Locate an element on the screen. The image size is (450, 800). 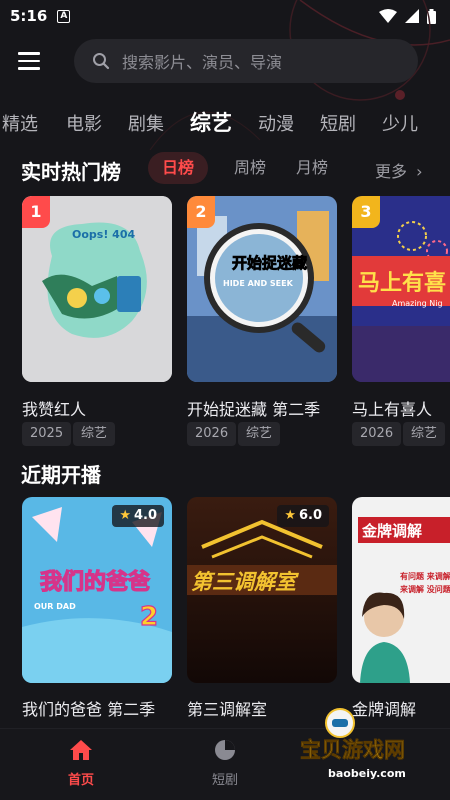
rating-value: 6.0 is located at coordinates (310, 515).